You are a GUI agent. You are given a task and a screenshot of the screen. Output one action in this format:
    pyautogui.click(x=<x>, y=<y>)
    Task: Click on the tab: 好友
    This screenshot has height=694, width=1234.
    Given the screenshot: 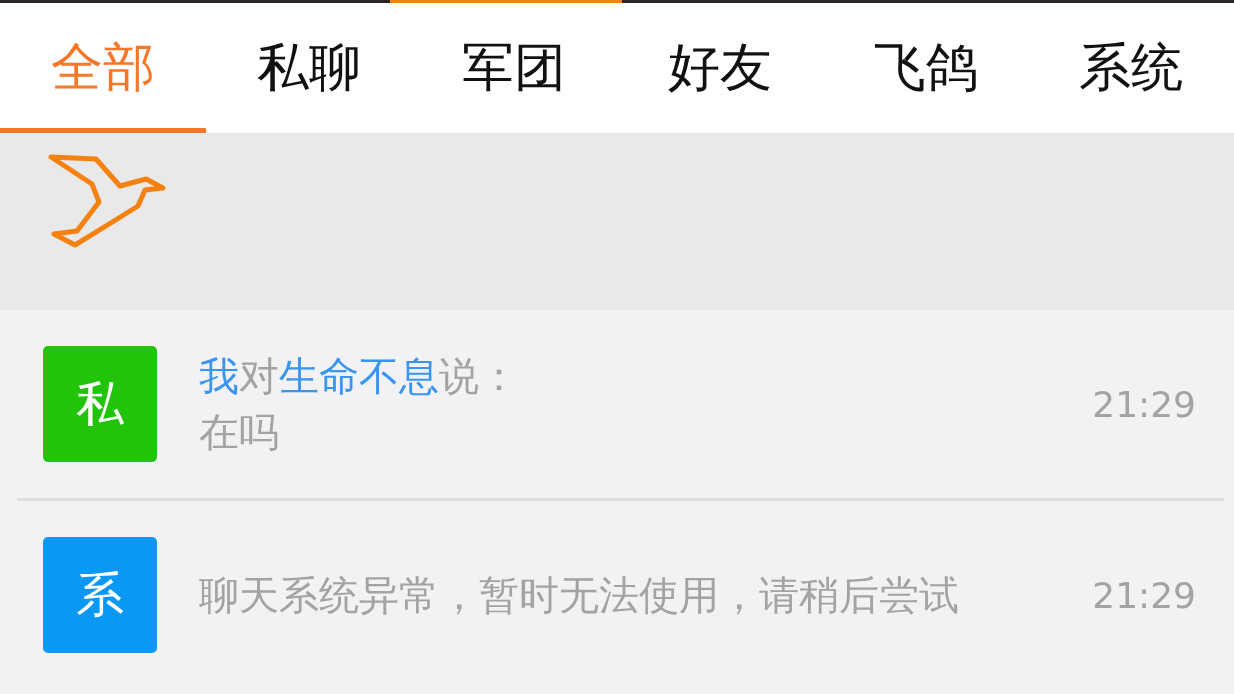 What is the action you would take?
    pyautogui.click(x=720, y=68)
    